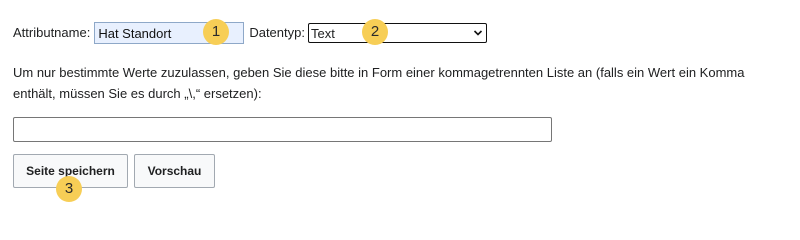 The height and width of the screenshot is (240, 800). What do you see at coordinates (277, 32) in the screenshot?
I see `datatype-label: Datentyp:` at bounding box center [277, 32].